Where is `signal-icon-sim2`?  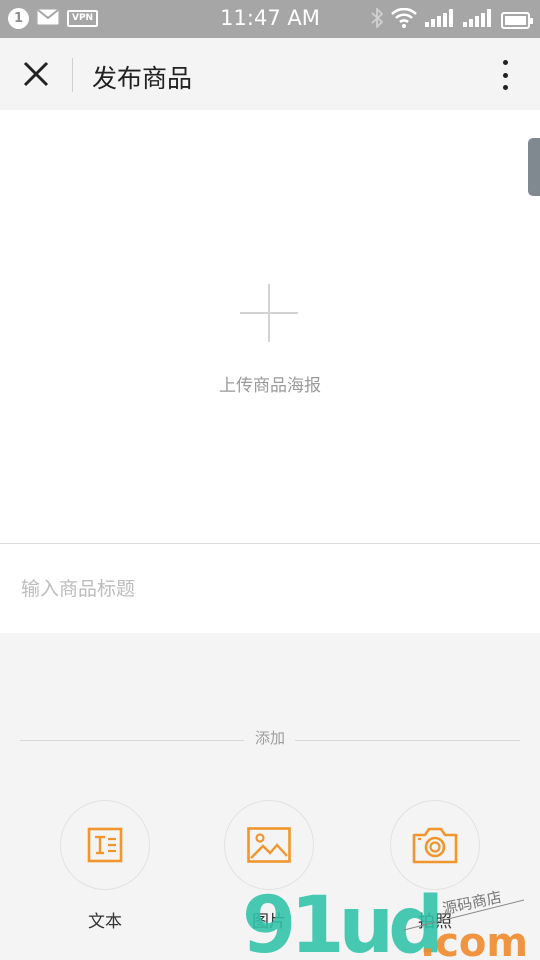
signal-icon-sim2 is located at coordinates (478, 20).